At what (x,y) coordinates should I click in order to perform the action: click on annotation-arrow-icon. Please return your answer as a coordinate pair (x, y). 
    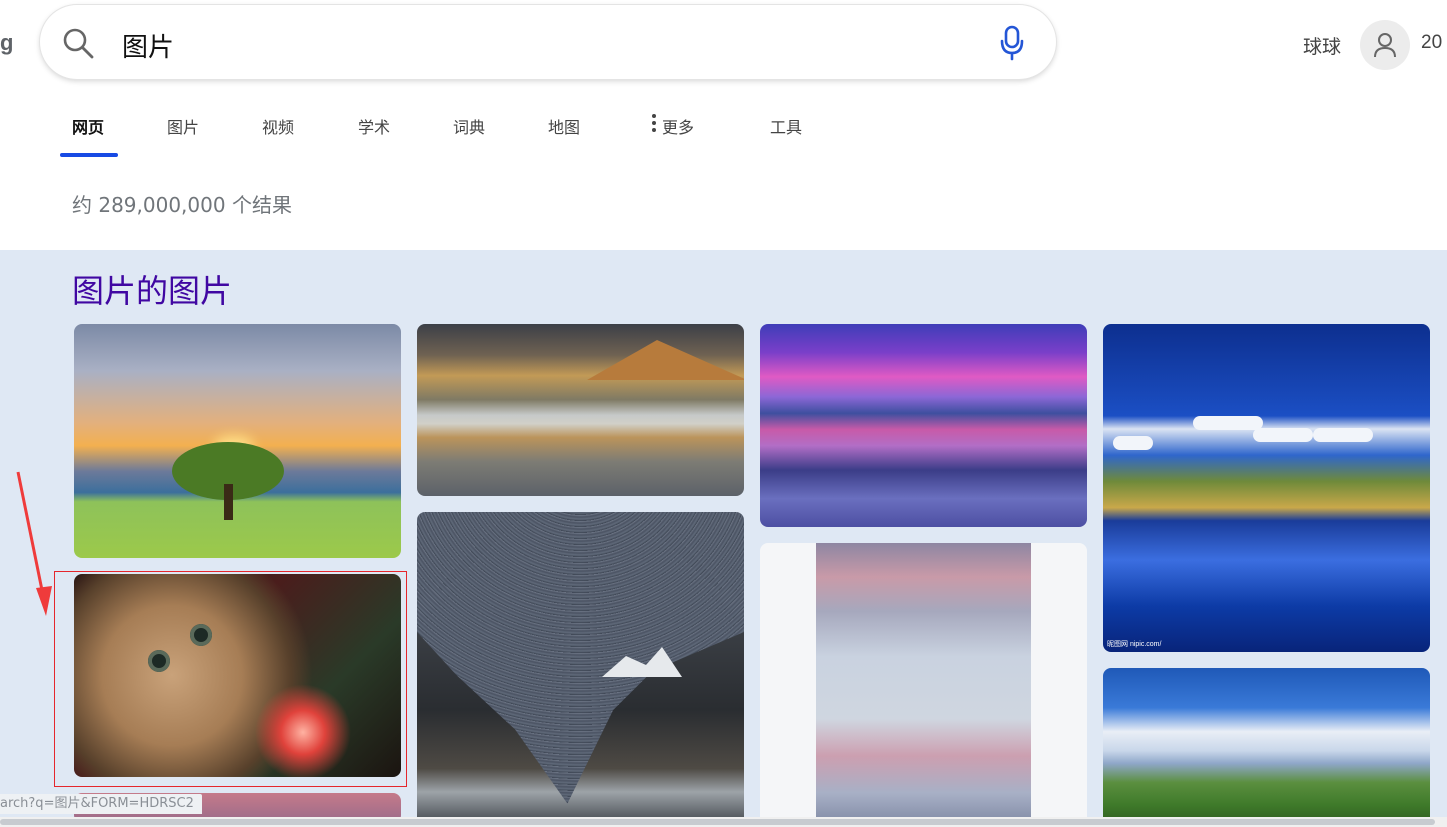
    Looking at the image, I should click on (34, 543).